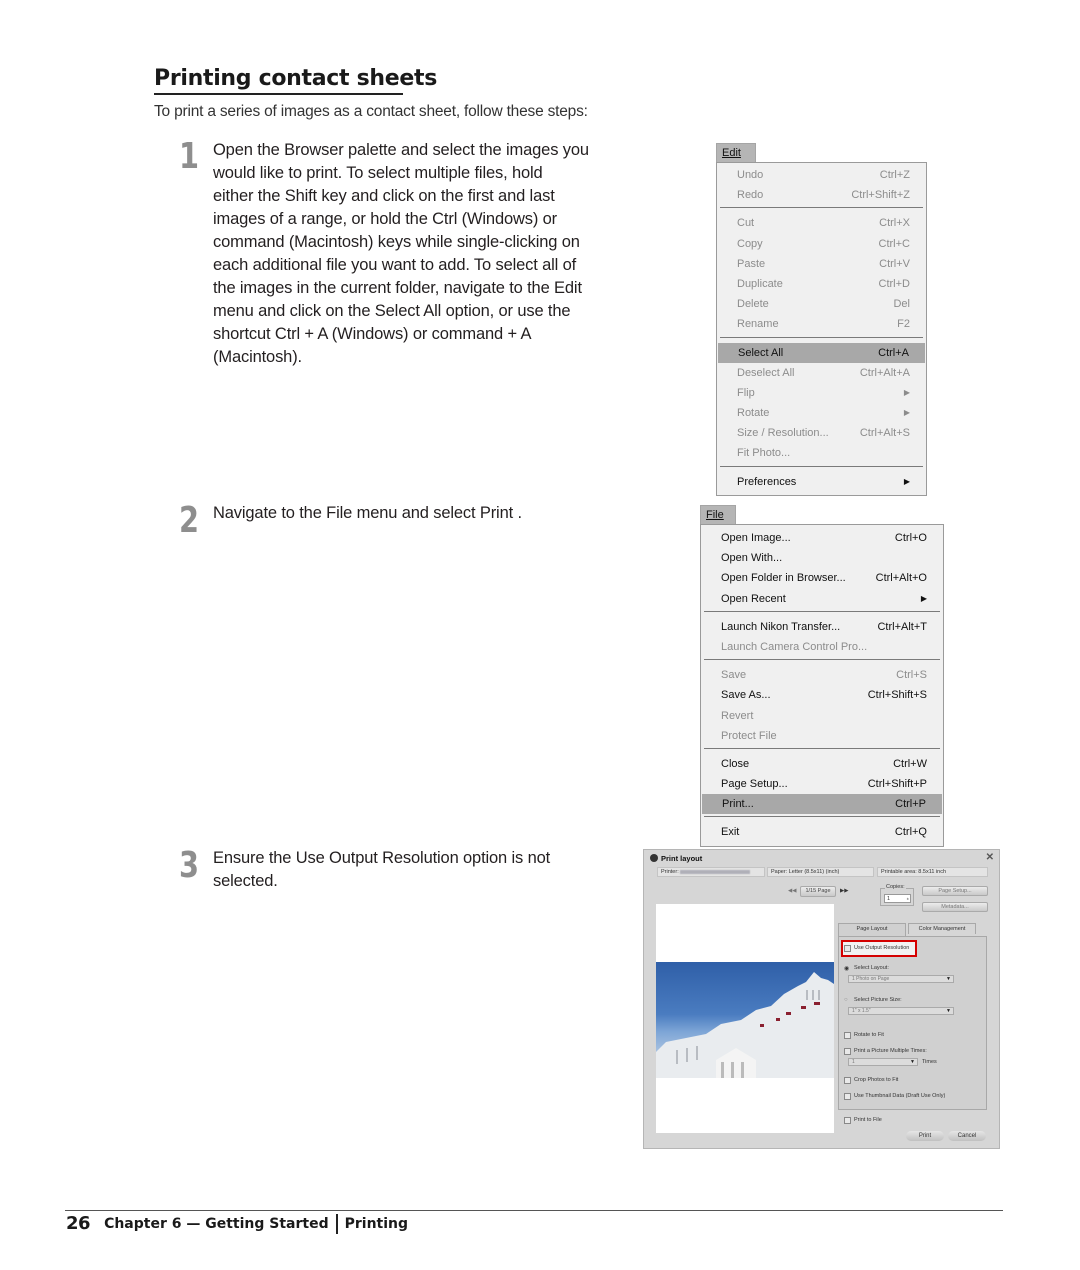 This screenshot has width=1080, height=1270. I want to click on printer-field: Printer:, so click(711, 872).